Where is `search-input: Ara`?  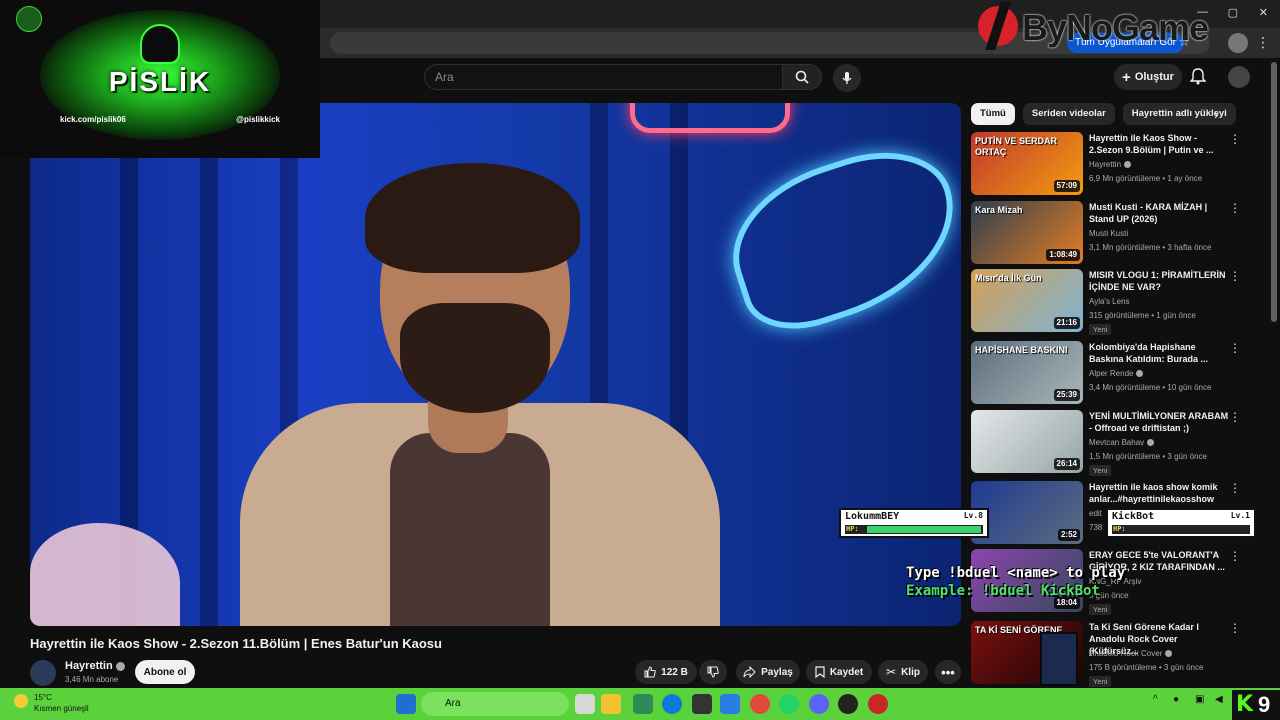
search-input: Ara is located at coordinates (603, 77).